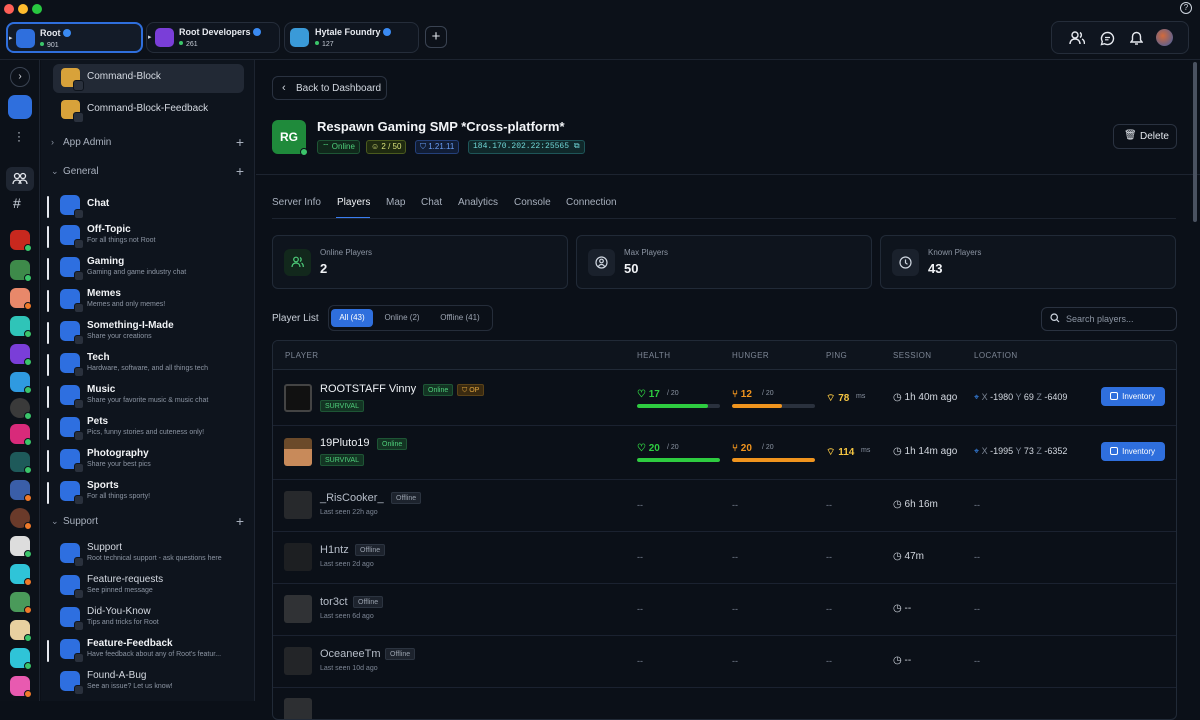  I want to click on channel-did-you-know: Did-You-Know Tips and tricks for Root, so click(149, 620).